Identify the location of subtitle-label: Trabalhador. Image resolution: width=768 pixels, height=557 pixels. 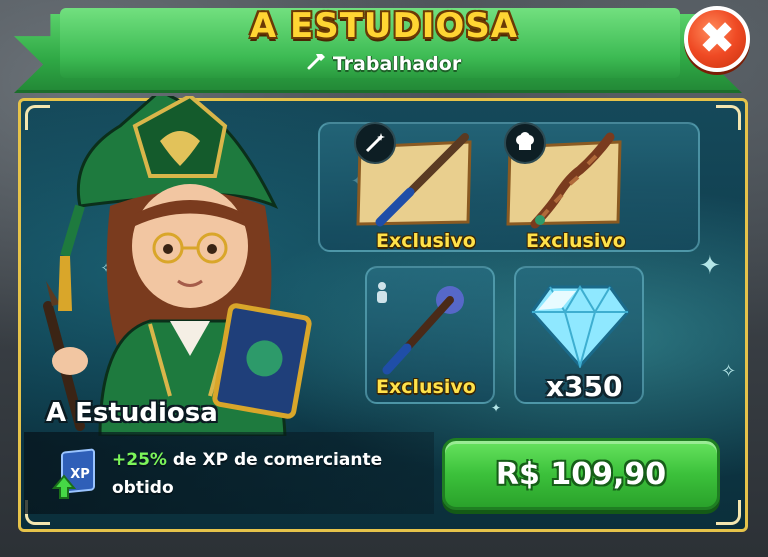
(397, 64).